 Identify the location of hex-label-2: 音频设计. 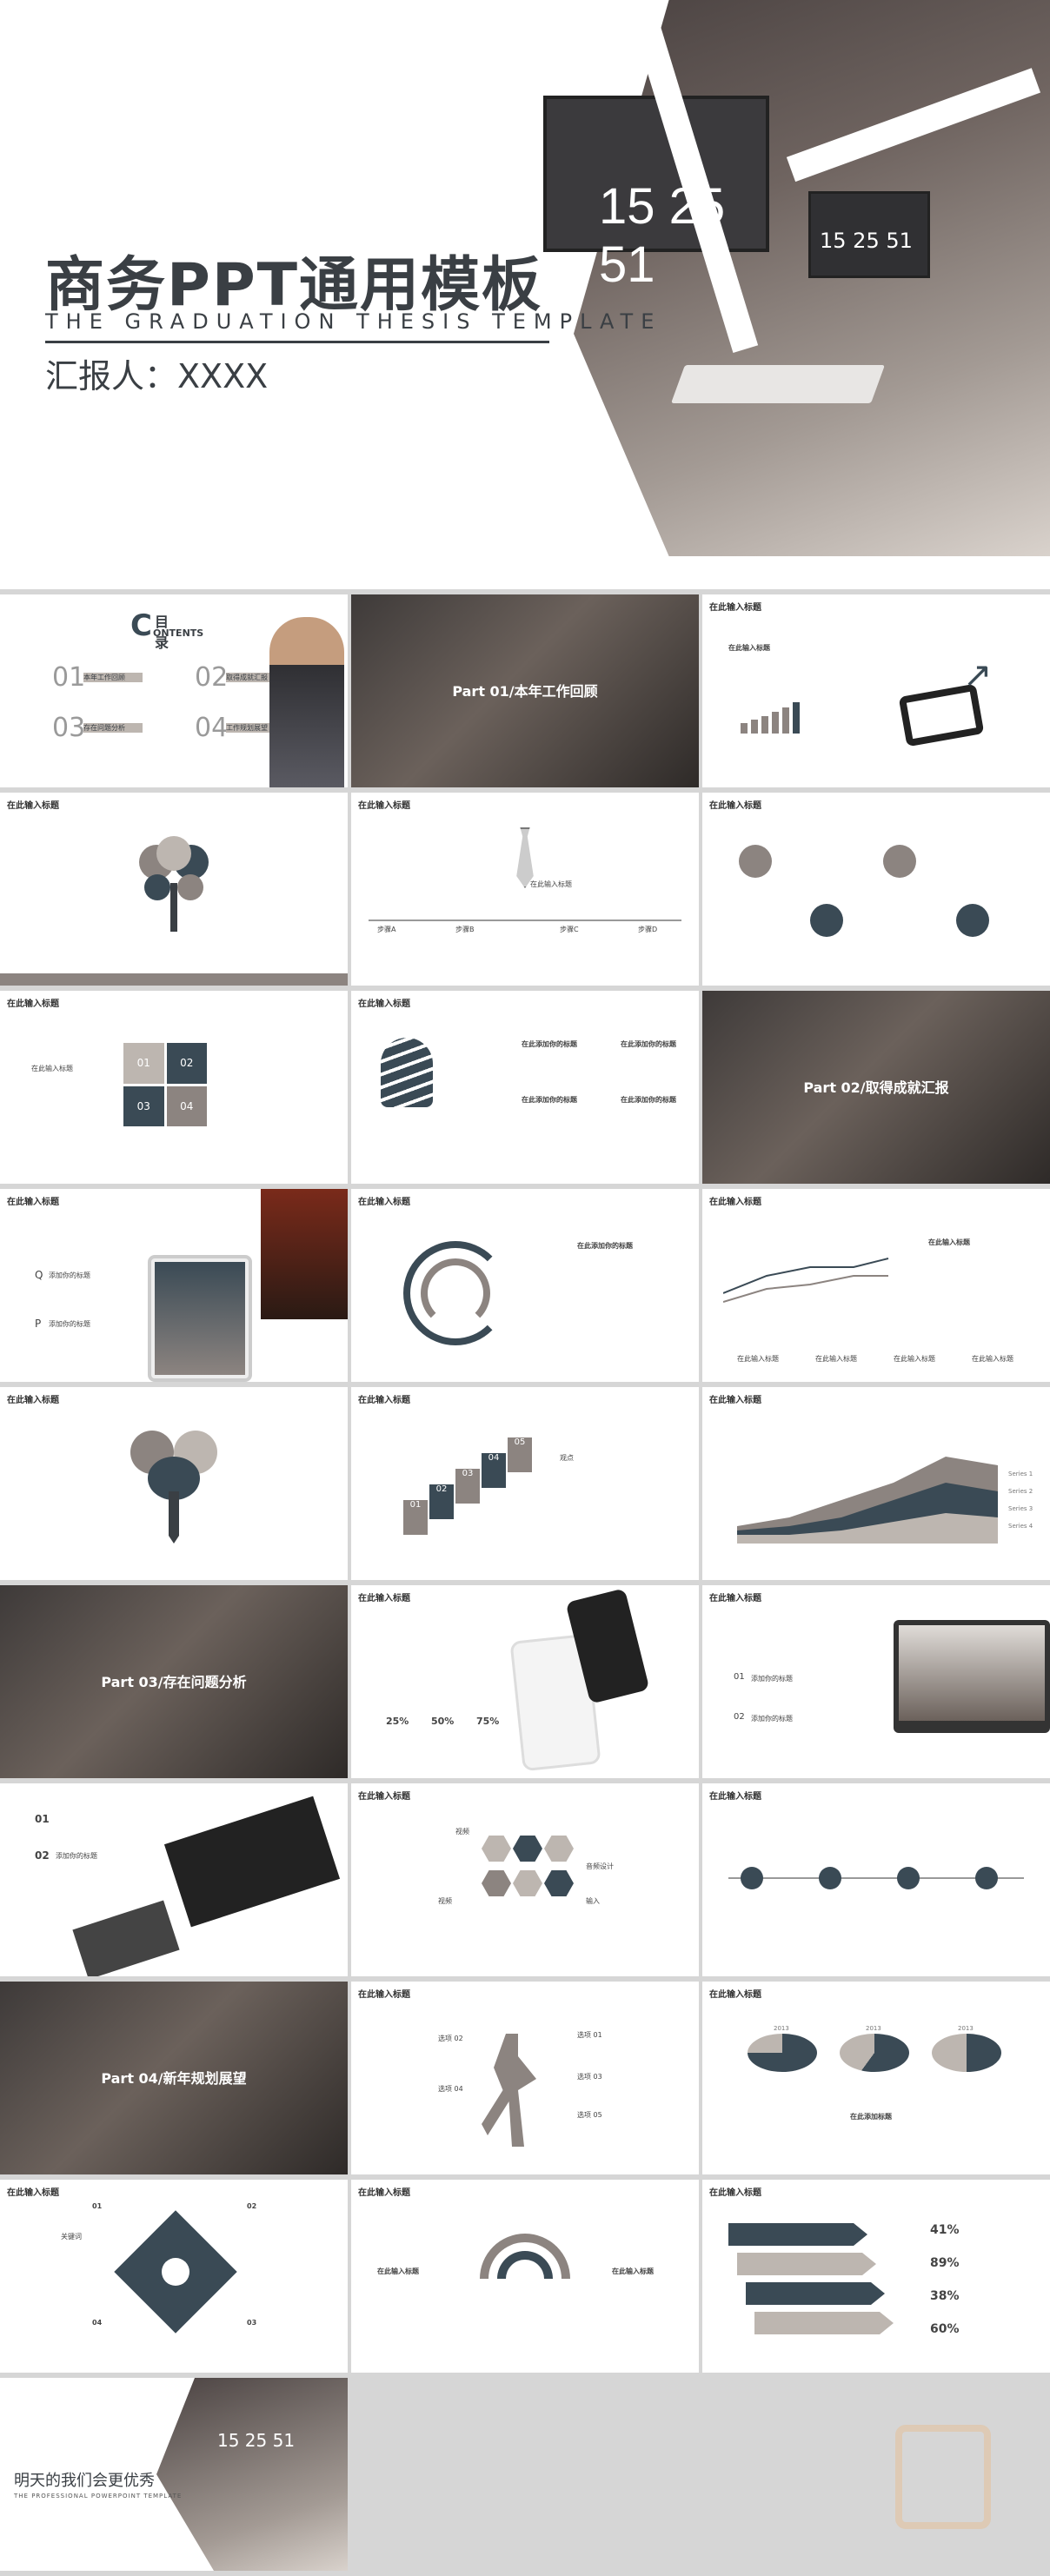
(600, 1866).